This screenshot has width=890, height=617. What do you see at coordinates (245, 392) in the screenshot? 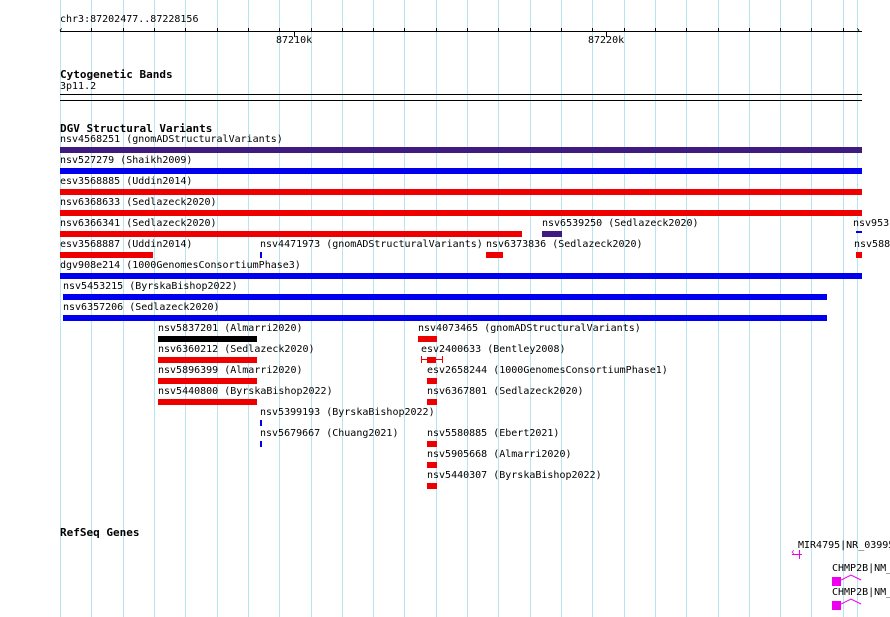
I see `variant-label: nsv5440800 (ByrskaBishop2022)` at bounding box center [245, 392].